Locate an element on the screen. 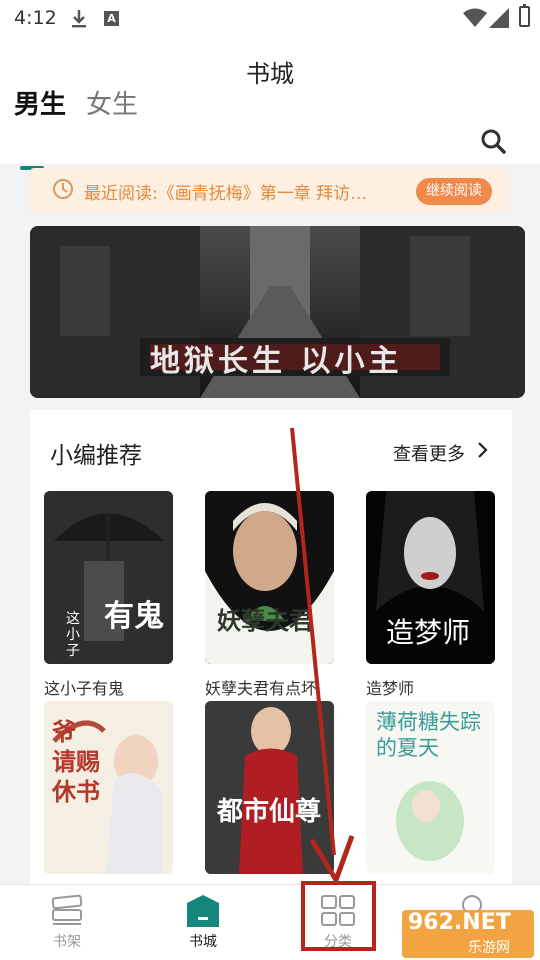 This screenshot has height=960, width=540. view-more-link: 查看更多 is located at coordinates (429, 453).